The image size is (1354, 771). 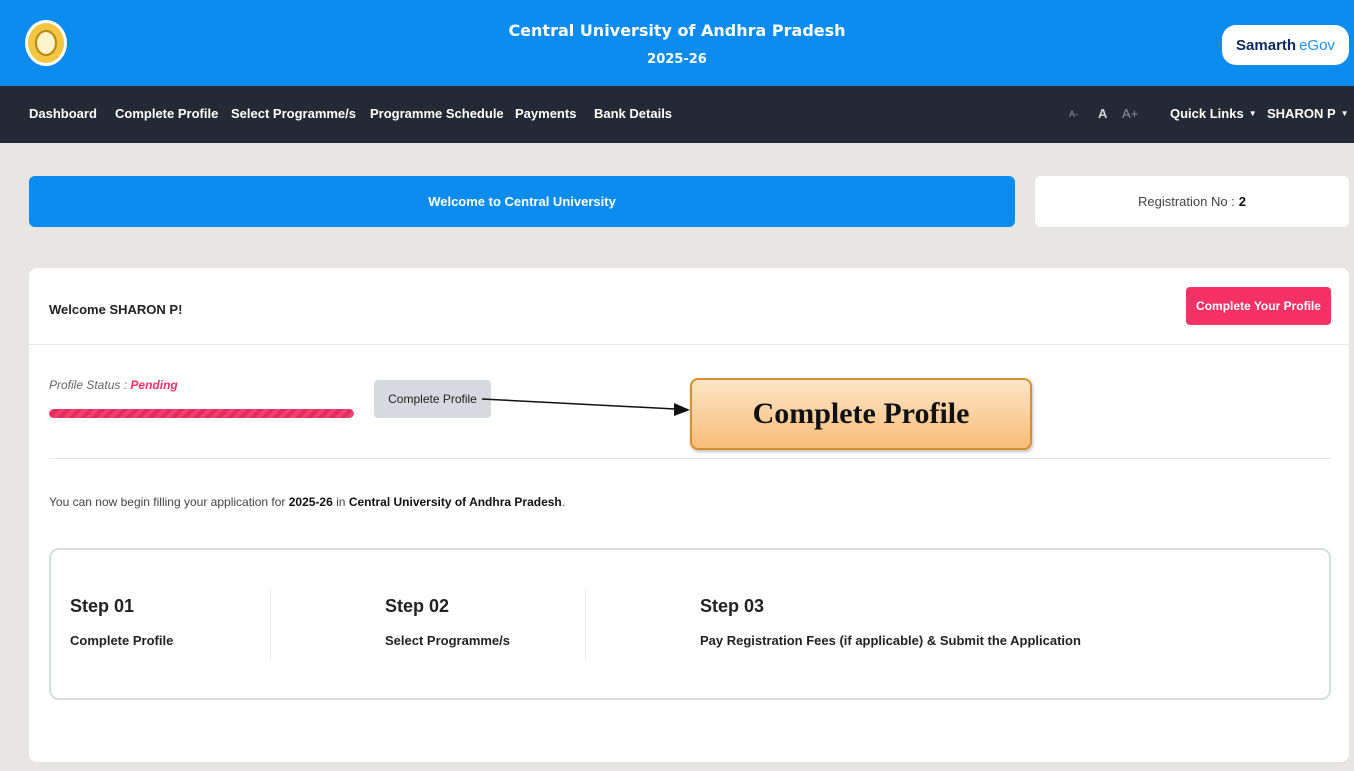 What do you see at coordinates (102, 606) in the screenshot?
I see `step-1-title: Step 01` at bounding box center [102, 606].